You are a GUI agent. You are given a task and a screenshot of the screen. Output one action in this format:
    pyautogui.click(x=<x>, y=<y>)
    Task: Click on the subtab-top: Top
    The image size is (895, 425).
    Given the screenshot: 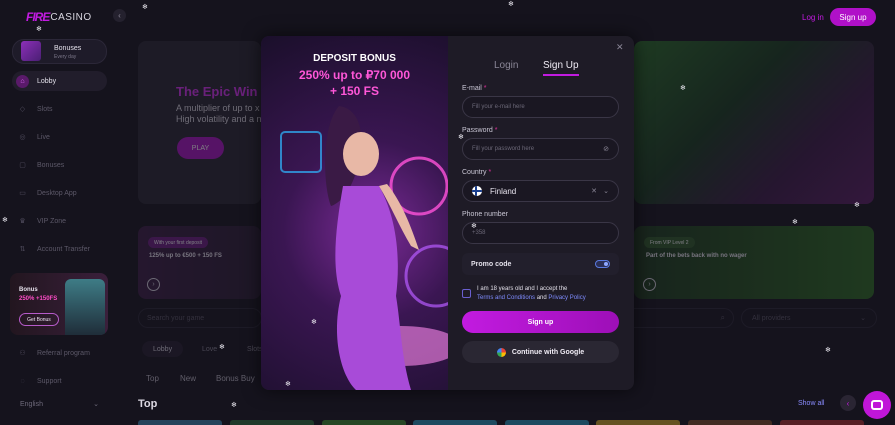 What is the action you would take?
    pyautogui.click(x=152, y=378)
    